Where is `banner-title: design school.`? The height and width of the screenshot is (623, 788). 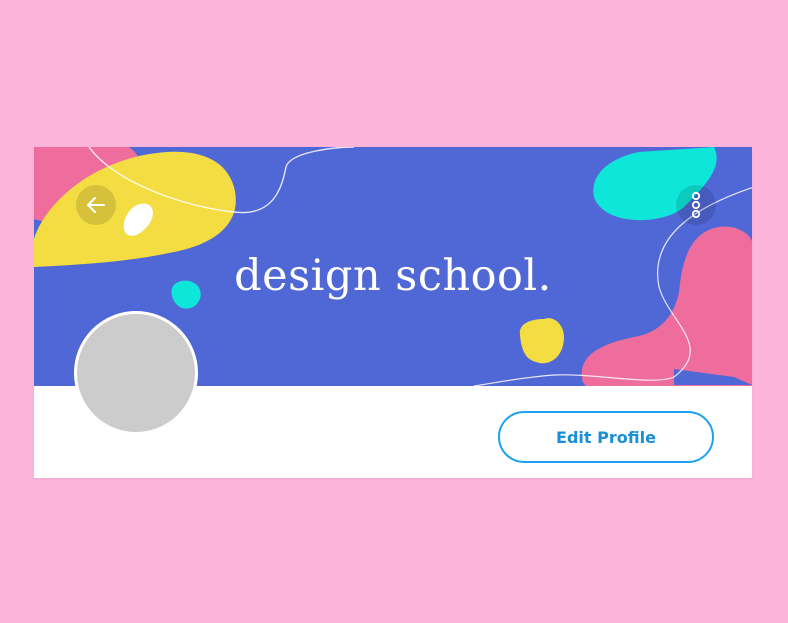 banner-title: design school. is located at coordinates (393, 276).